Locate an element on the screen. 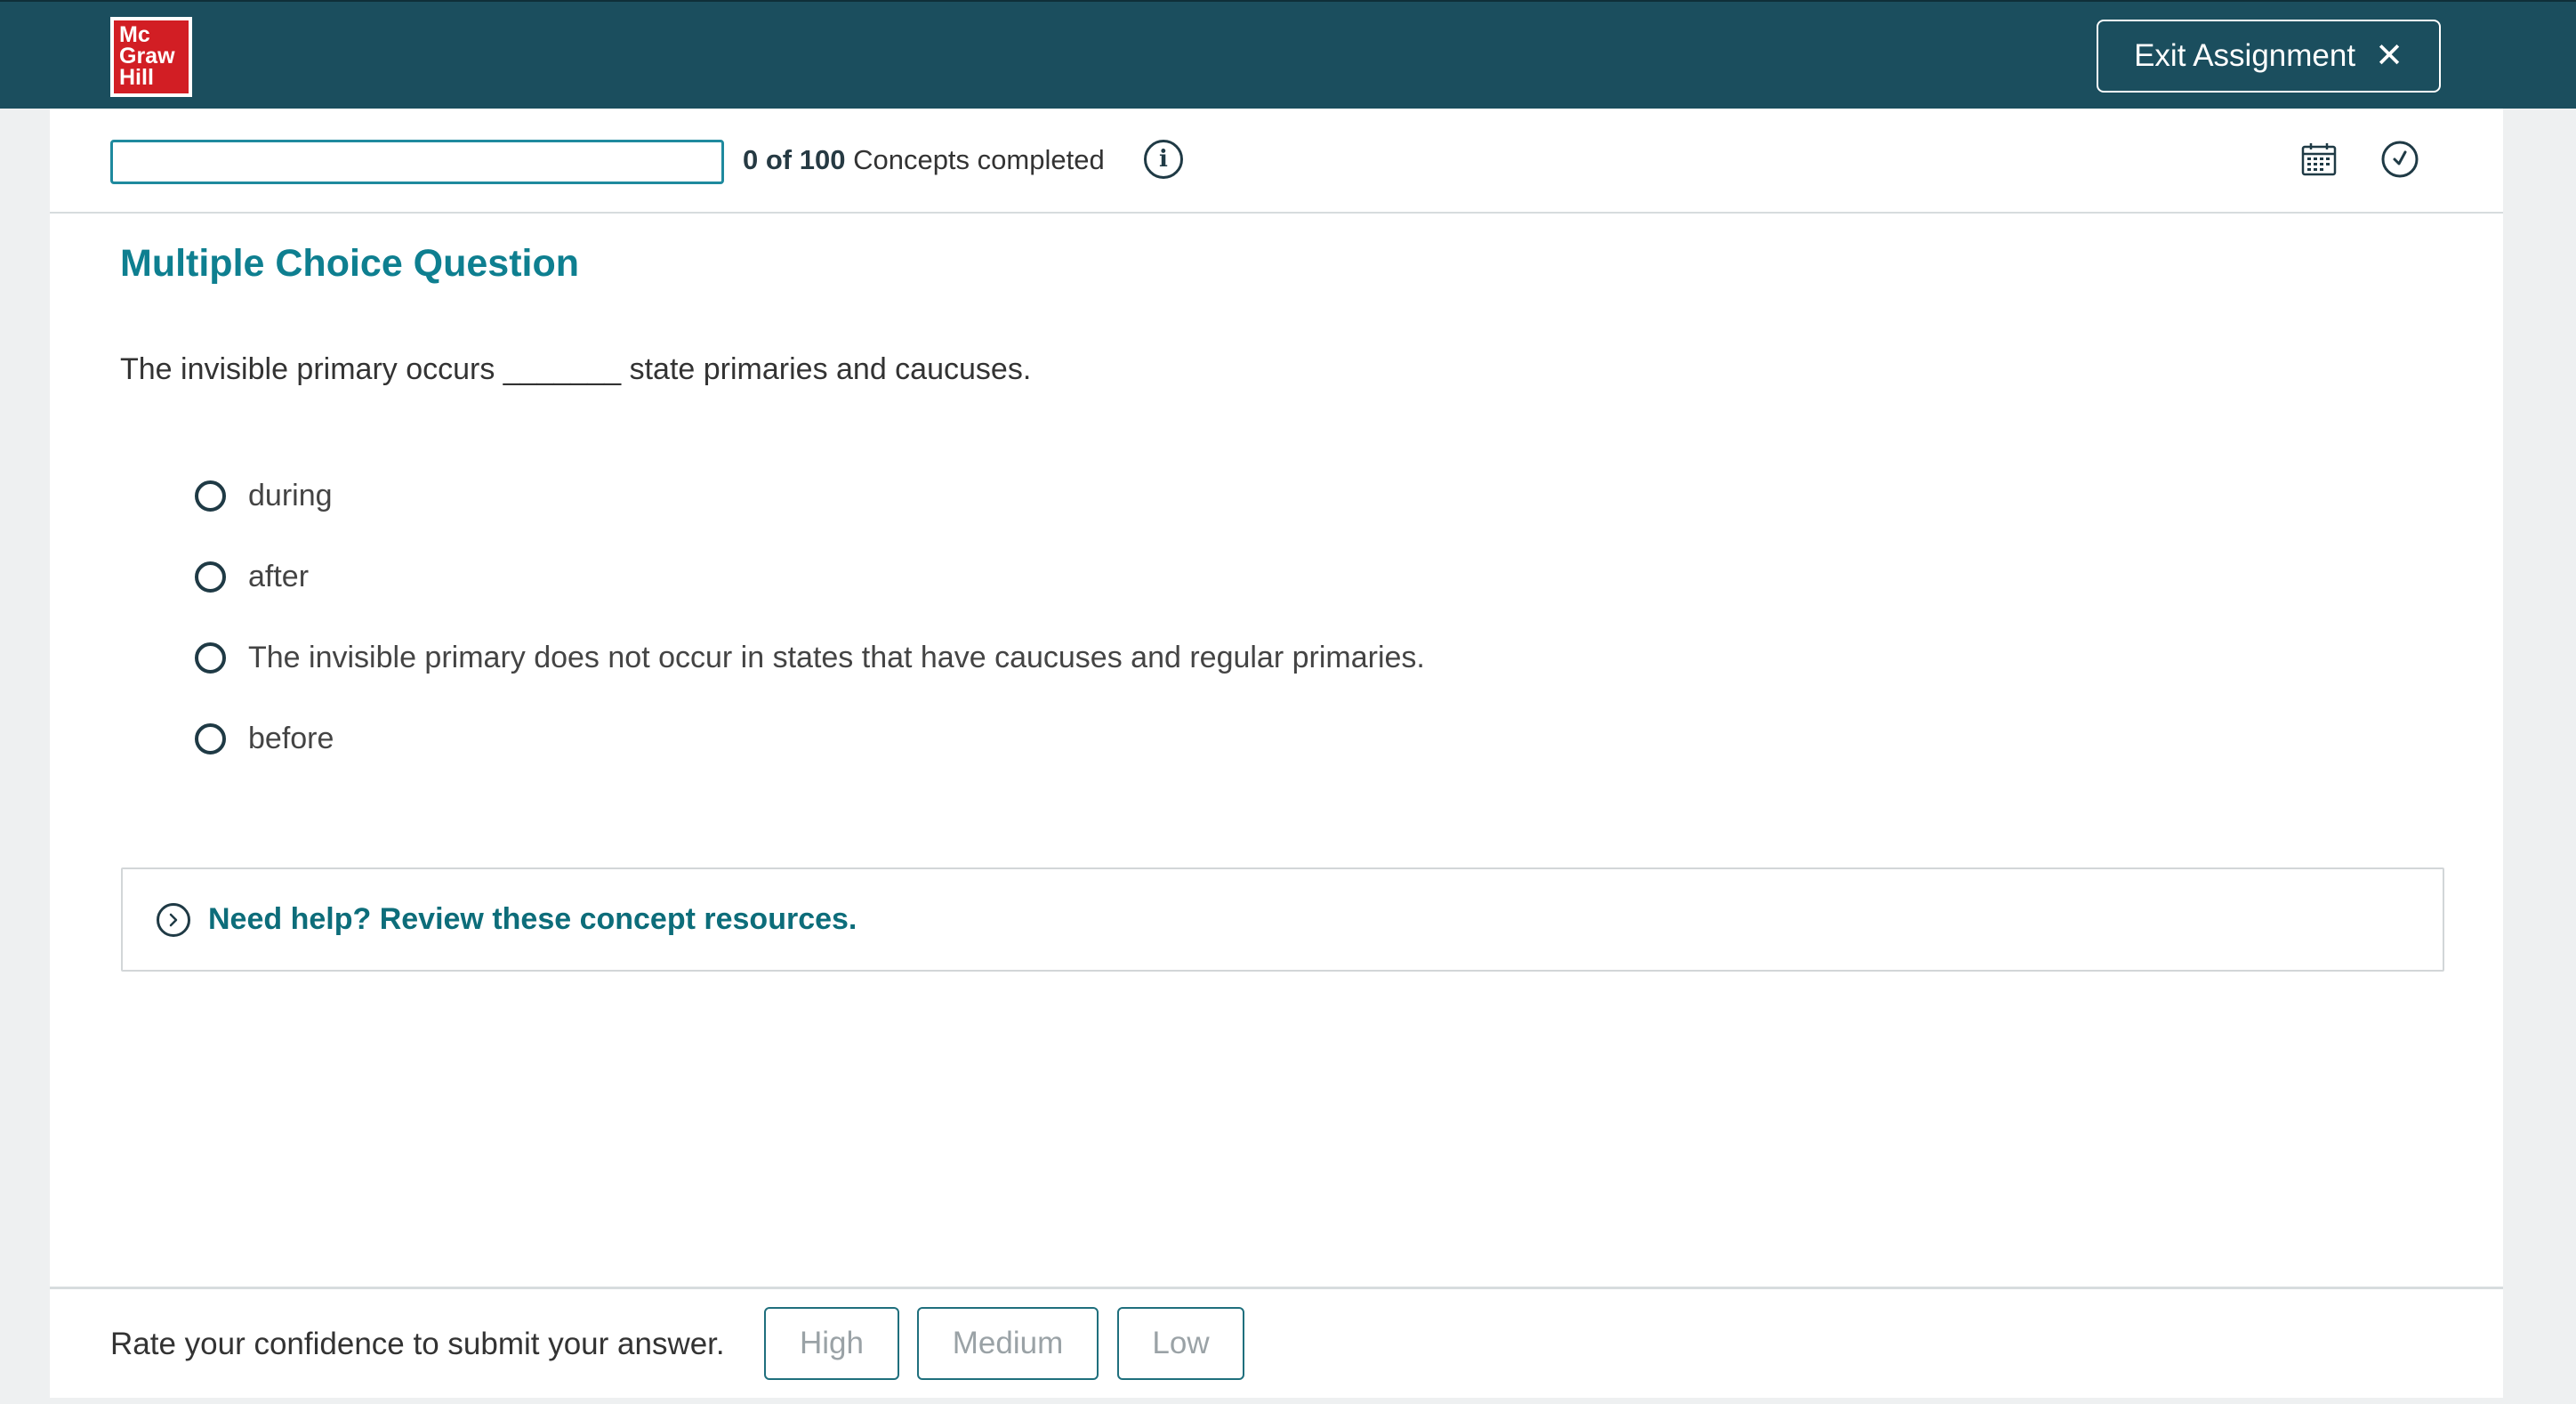 Image resolution: width=2576 pixels, height=1404 pixels. confidence-high-button: High is located at coordinates (831, 1343).